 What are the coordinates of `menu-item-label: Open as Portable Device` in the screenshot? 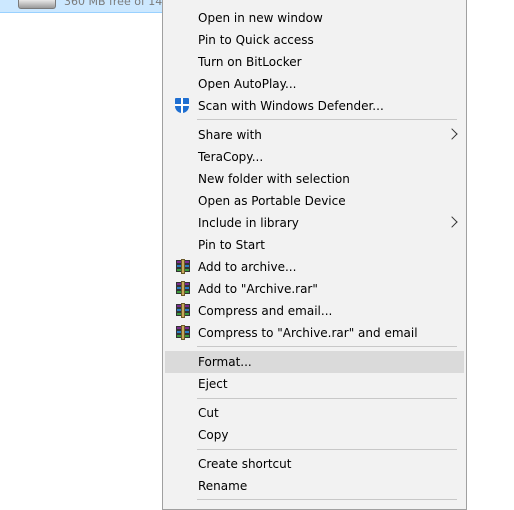 It's located at (272, 201).